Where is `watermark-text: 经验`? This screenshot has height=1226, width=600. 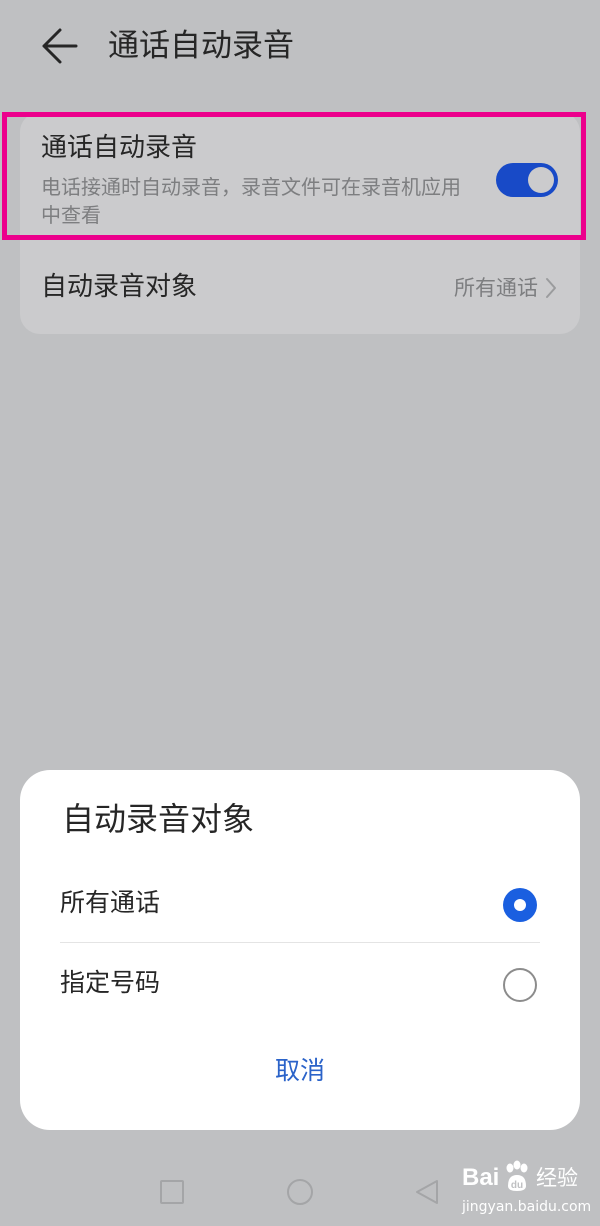
watermark-text: 经验 is located at coordinates (557, 1178).